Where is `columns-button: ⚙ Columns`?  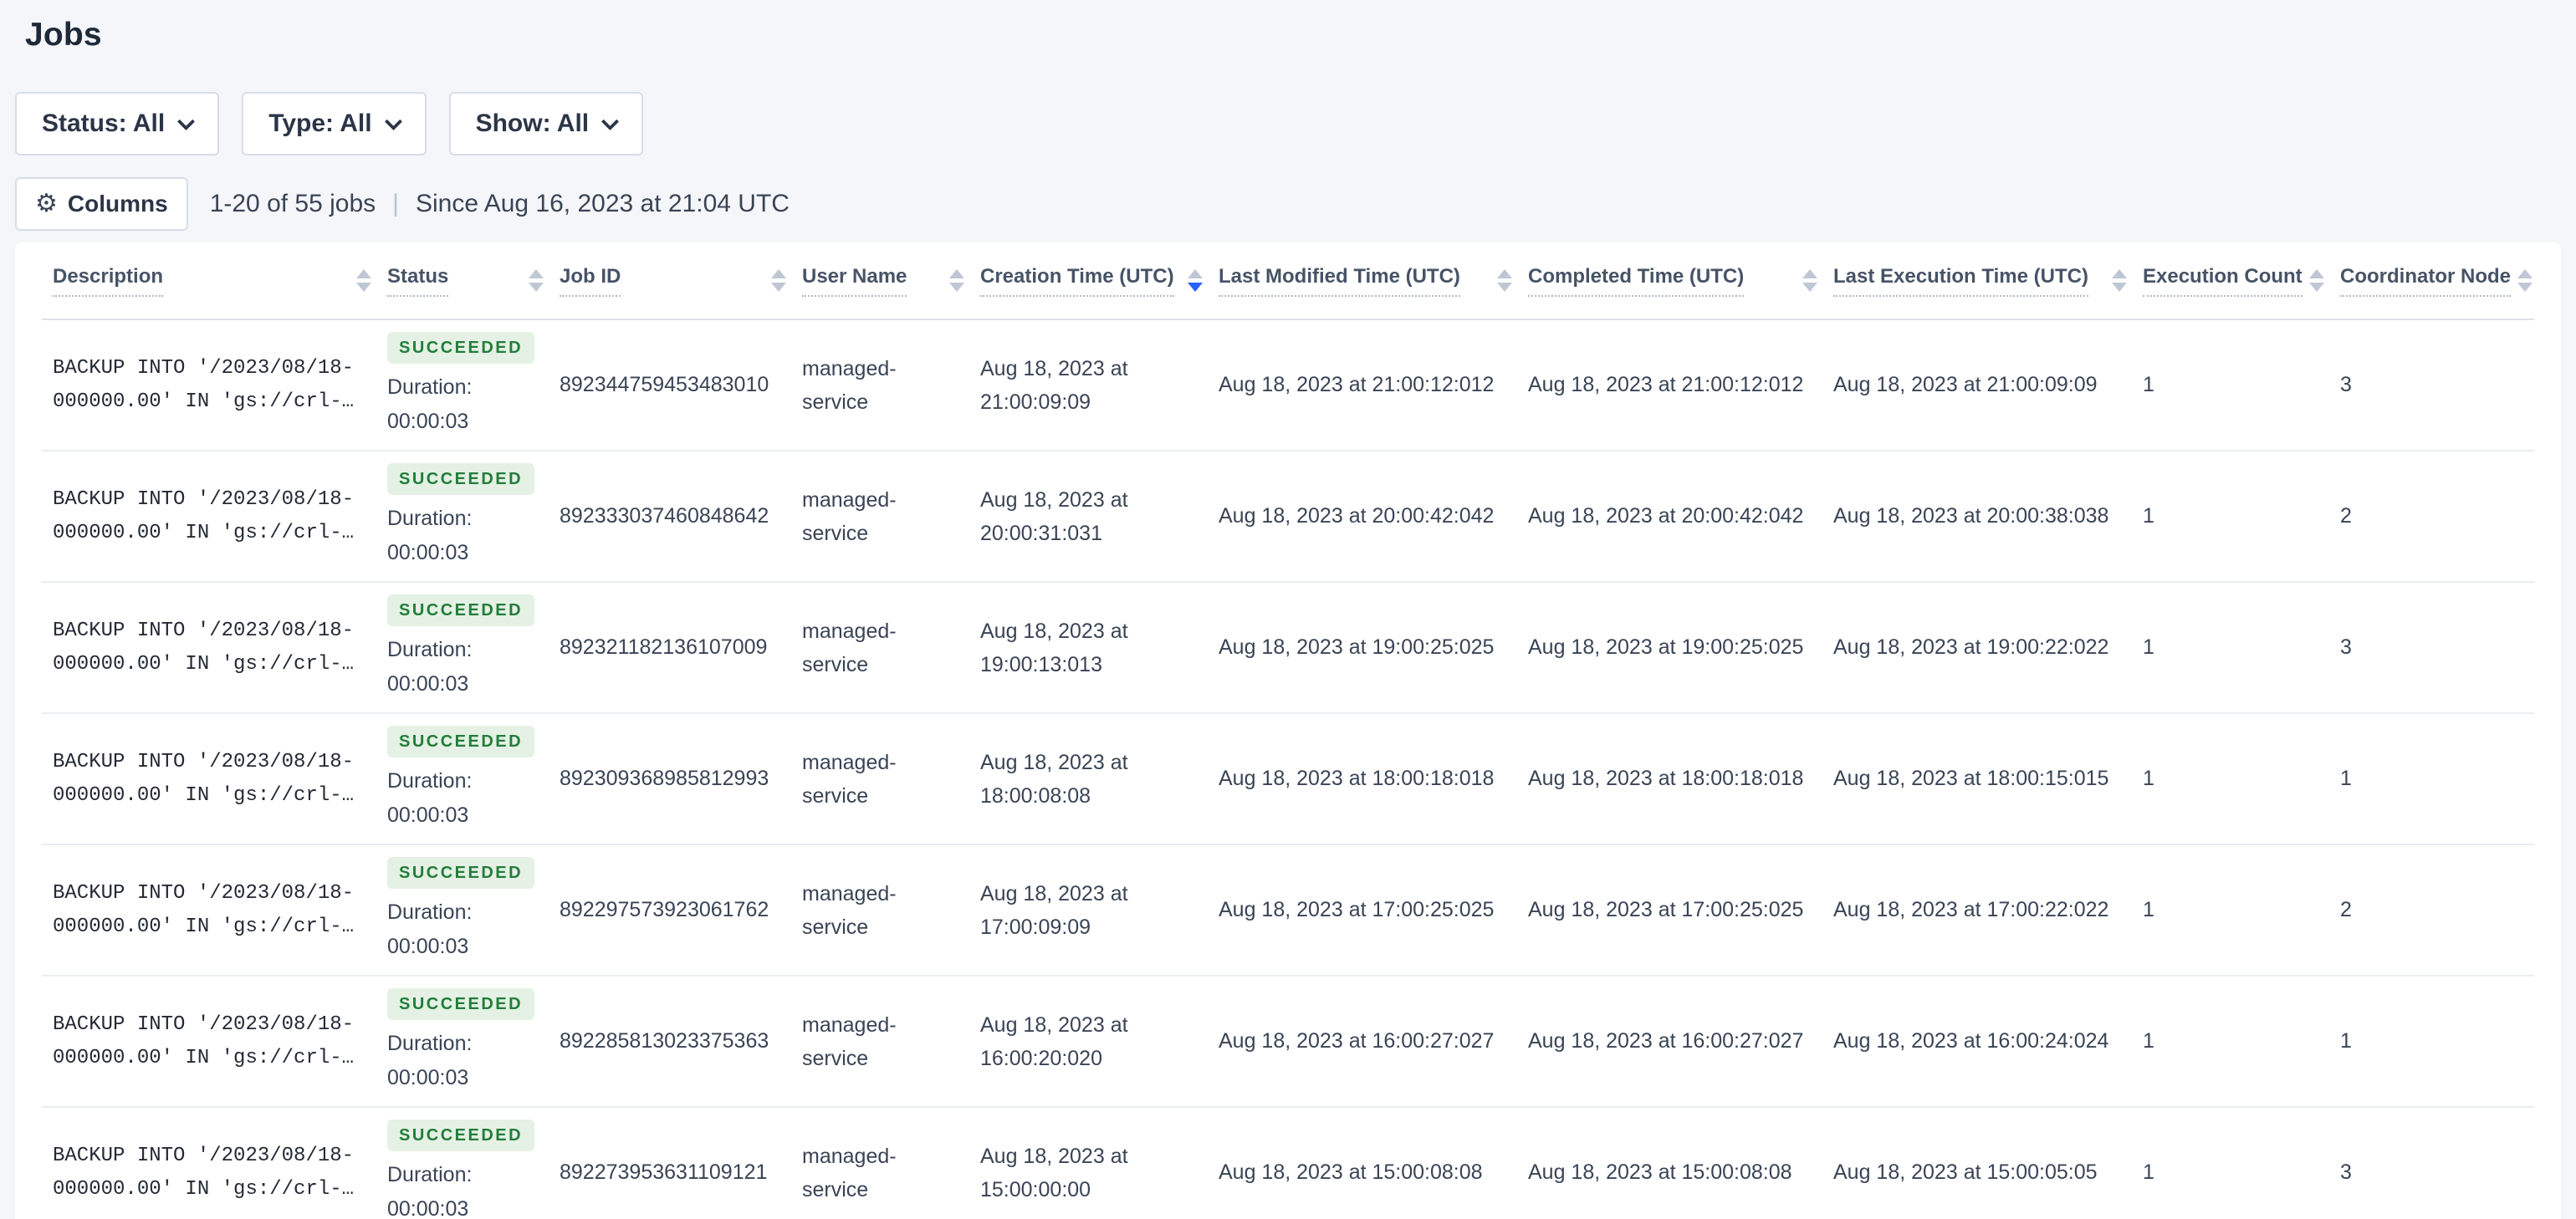
columns-button: ⚙ Columns is located at coordinates (101, 204).